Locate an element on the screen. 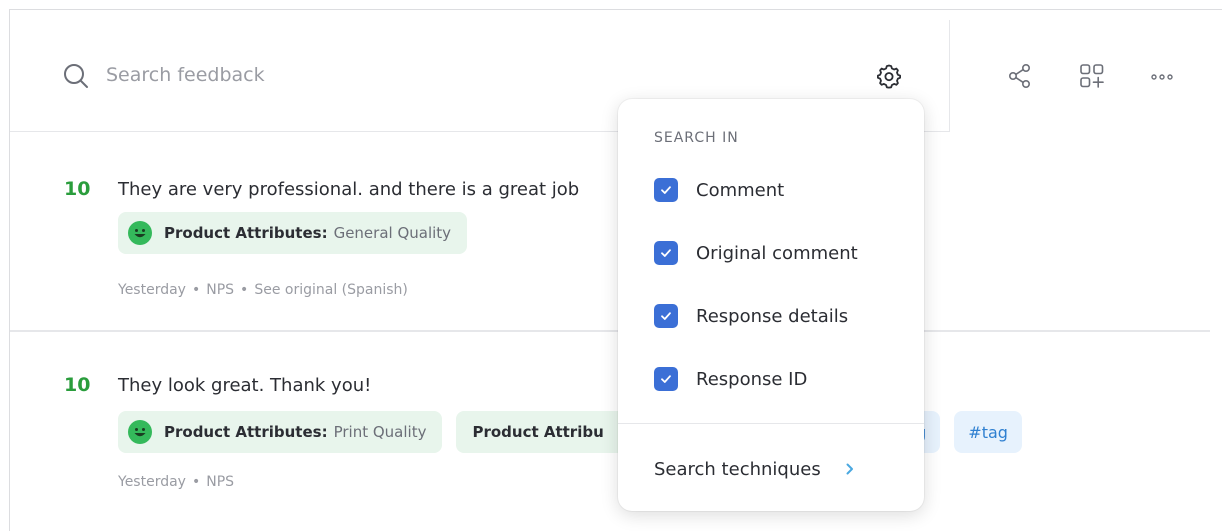 The image size is (1222, 531). search-techniques-label: Search techniques is located at coordinates (737, 469).